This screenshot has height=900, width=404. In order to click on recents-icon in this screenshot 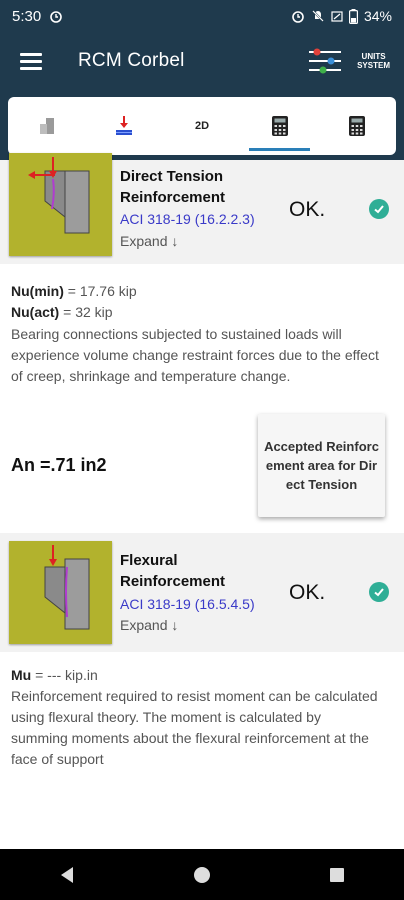, I will do `click(337, 875)`.